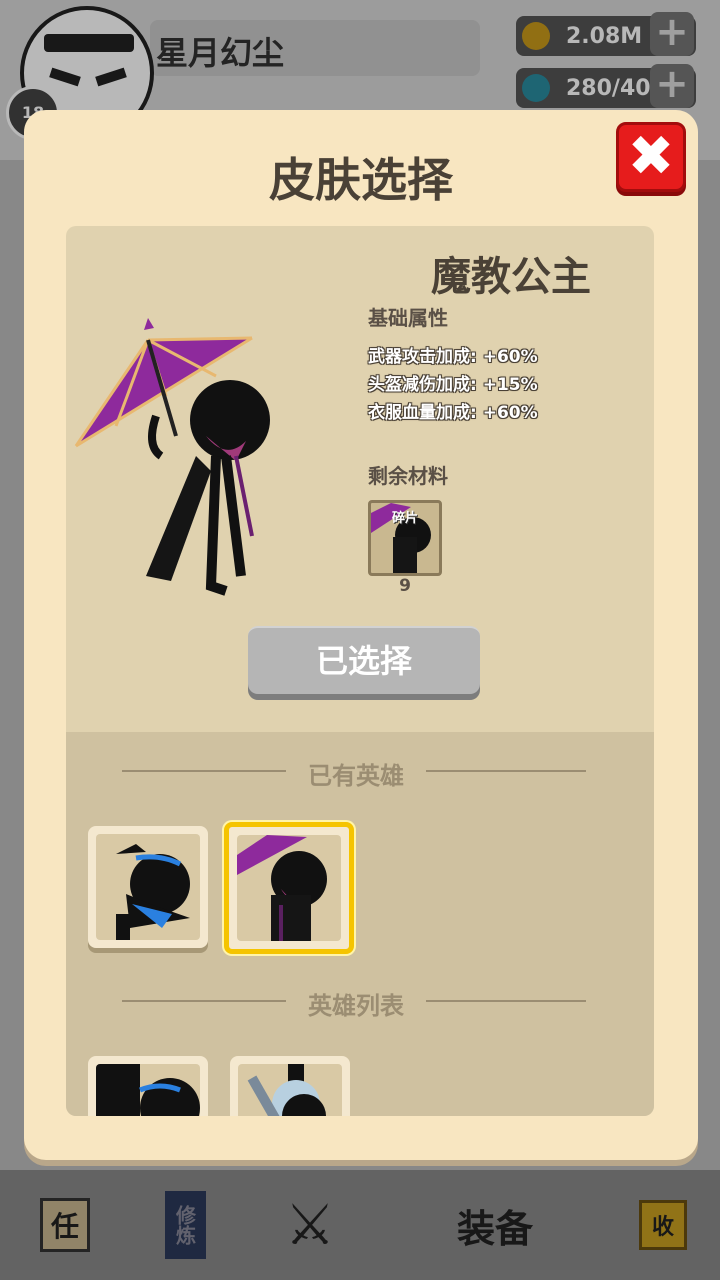  Describe the element at coordinates (172, 457) in the screenshot. I see `character-skin-preview` at that location.